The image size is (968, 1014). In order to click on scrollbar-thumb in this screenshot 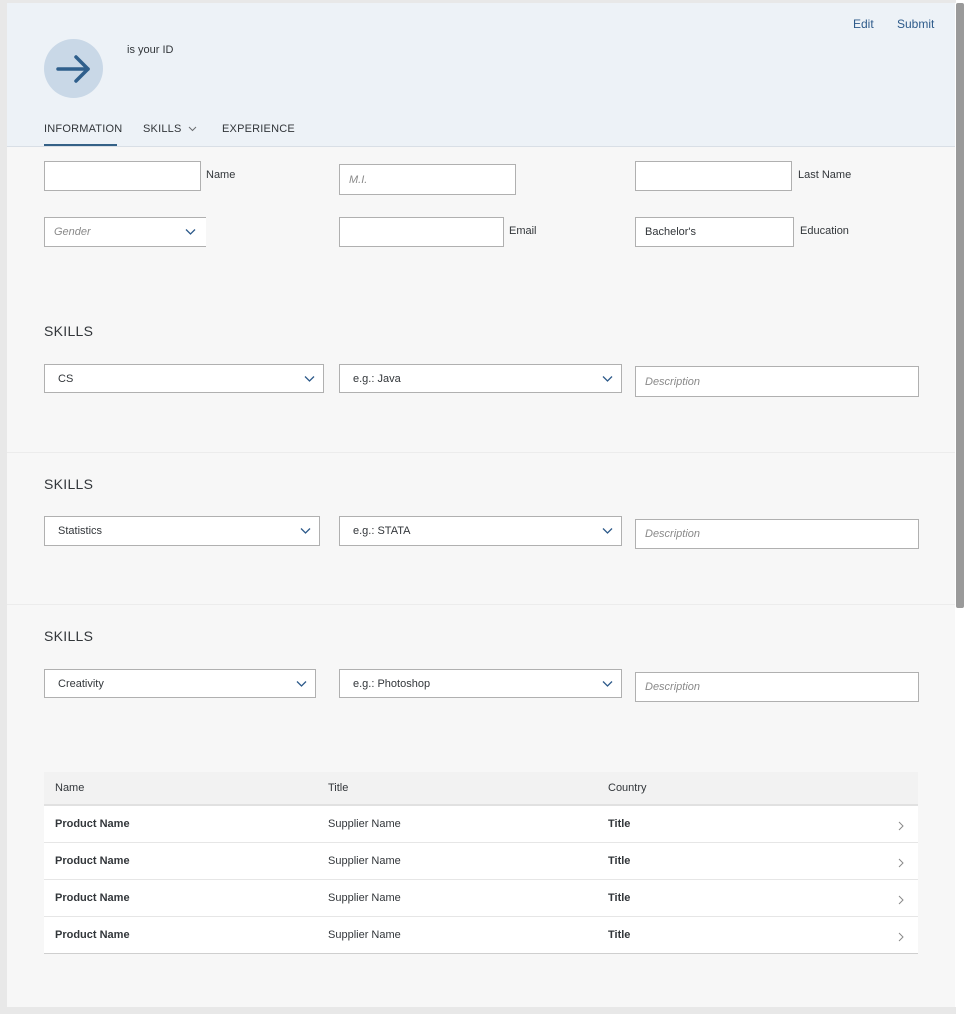, I will do `click(960, 305)`.